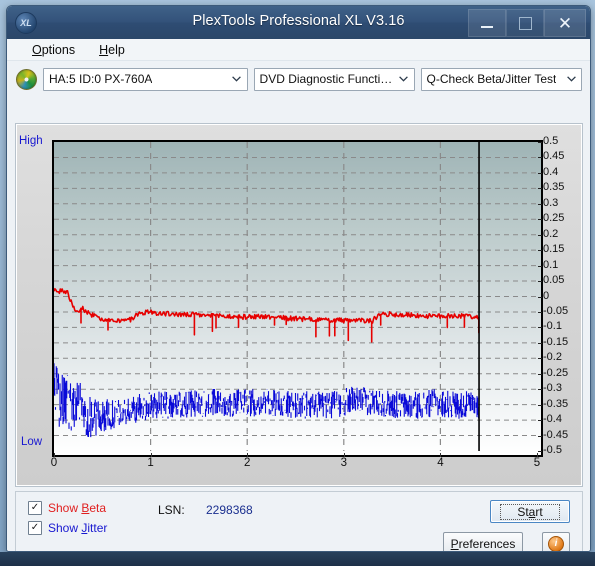 The image size is (595, 566). What do you see at coordinates (116, 49) in the screenshot?
I see `menu-item-help-label: elp` at bounding box center [116, 49].